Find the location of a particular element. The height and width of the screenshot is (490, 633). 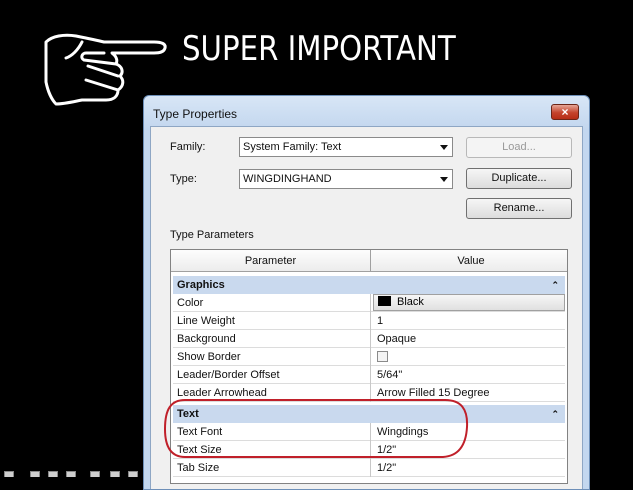

close-button: × is located at coordinates (565, 112).